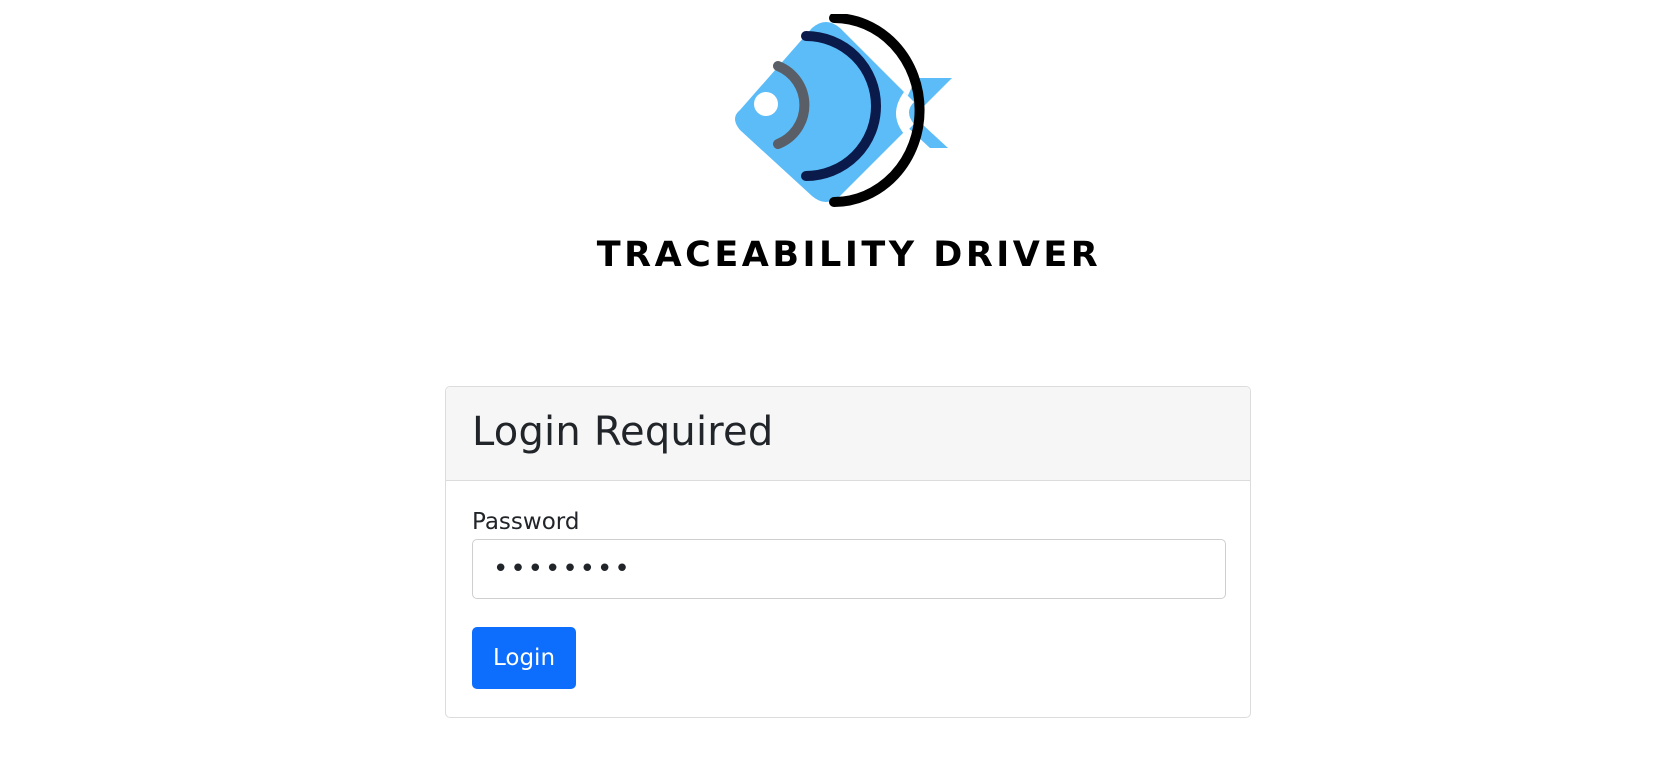 The width and height of the screenshot is (1668, 763). What do you see at coordinates (843, 110) in the screenshot?
I see `fish-logo-icon` at bounding box center [843, 110].